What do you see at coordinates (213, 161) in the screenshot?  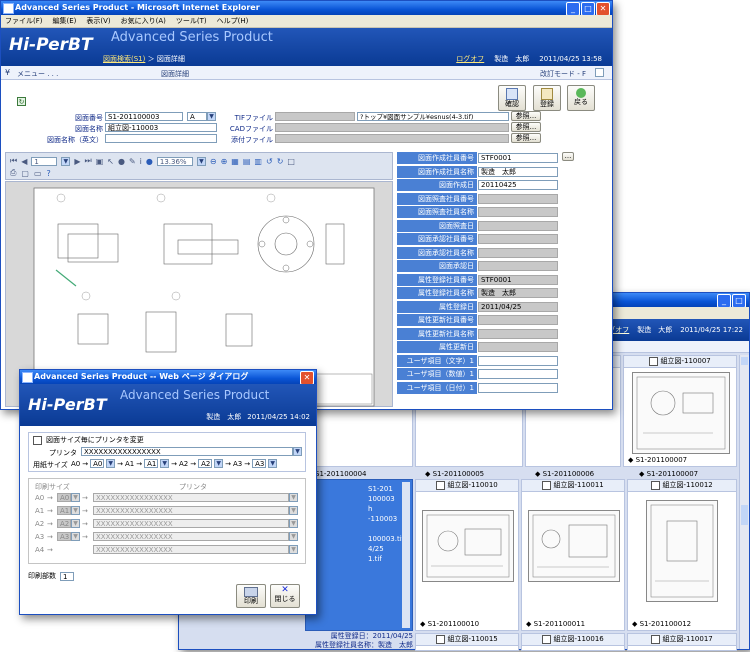 I see `zoom-out-icon: ⊖` at bounding box center [213, 161].